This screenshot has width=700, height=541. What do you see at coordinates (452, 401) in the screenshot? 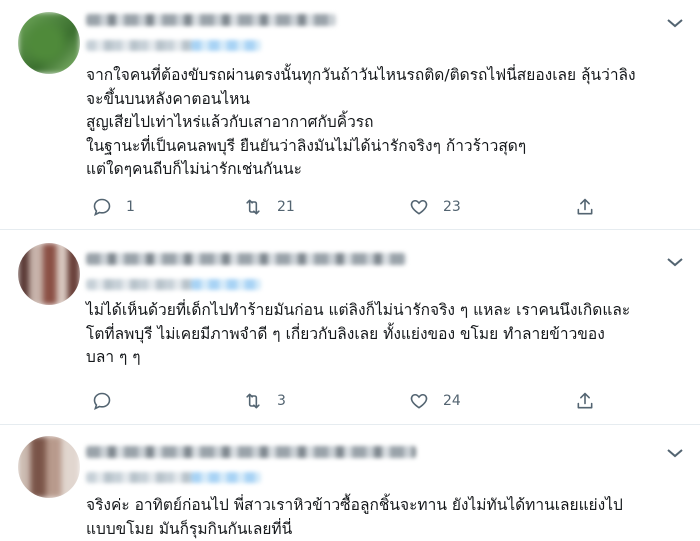
I see `like-count: 24` at bounding box center [452, 401].